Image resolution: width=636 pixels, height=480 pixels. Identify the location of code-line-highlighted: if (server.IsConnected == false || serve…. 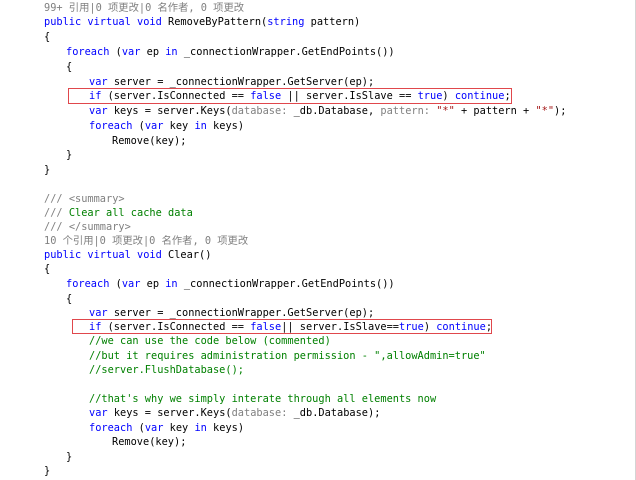
(300, 96).